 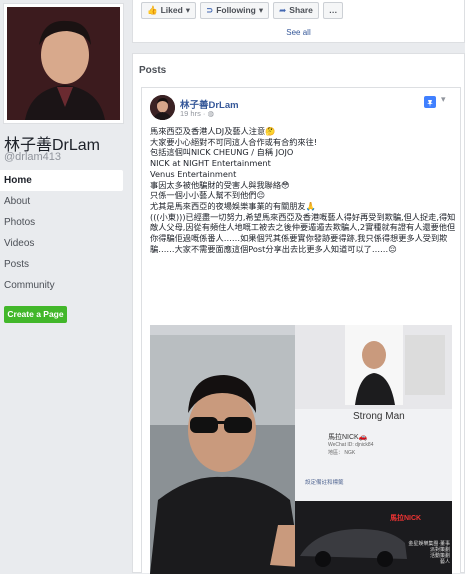 What do you see at coordinates (210, 163) in the screenshot?
I see `post-line: NICK at NIGHT Entertainment` at bounding box center [210, 163].